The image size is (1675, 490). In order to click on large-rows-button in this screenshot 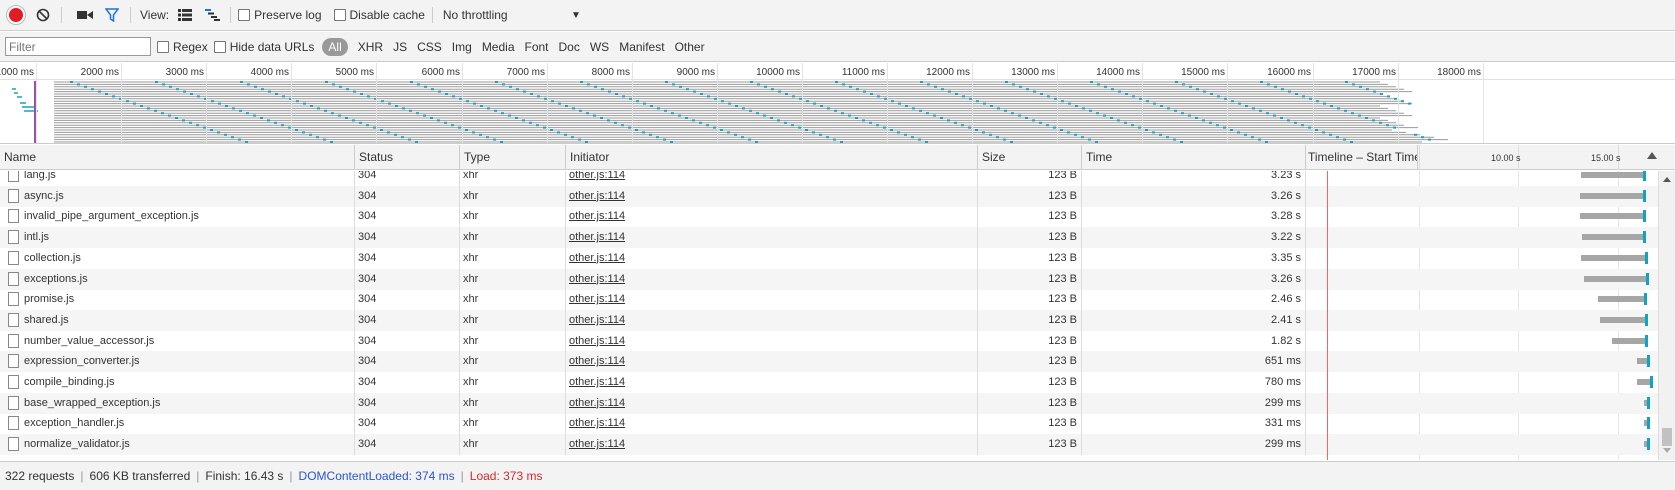, I will do `click(185, 15)`.